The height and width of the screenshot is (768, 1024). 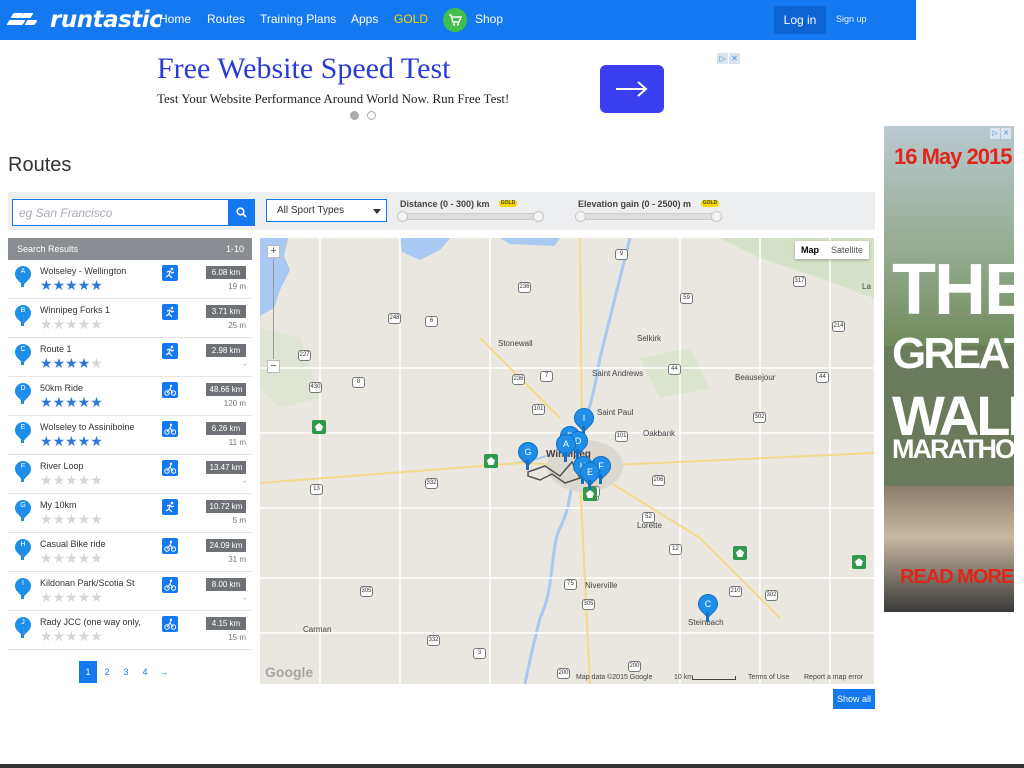 I want to click on route-elevation: -, so click(x=244, y=598).